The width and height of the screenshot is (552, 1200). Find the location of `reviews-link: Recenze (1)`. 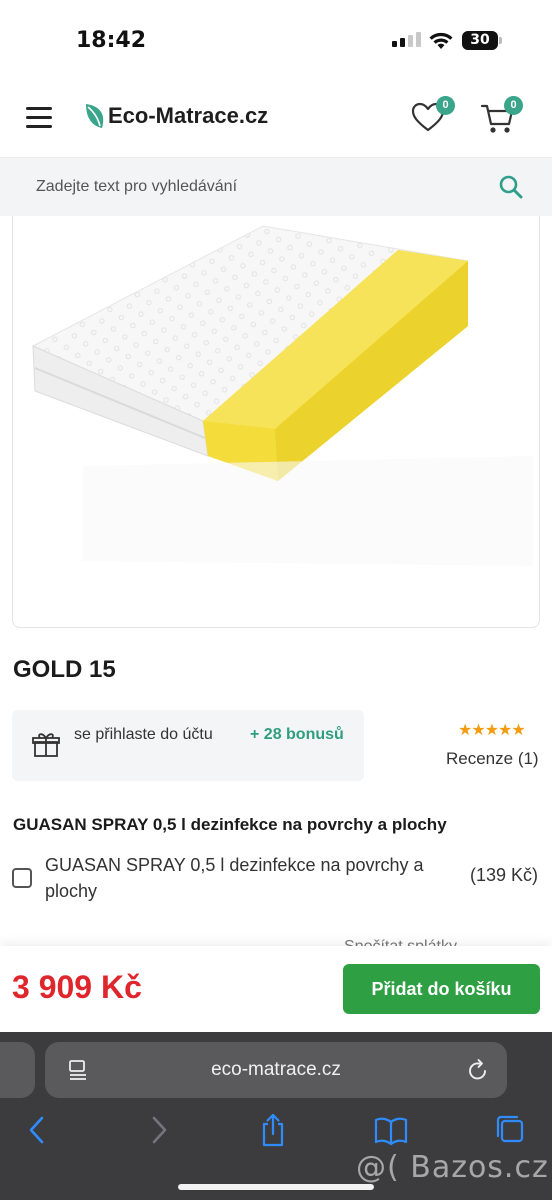

reviews-link: Recenze (1) is located at coordinates (492, 759).